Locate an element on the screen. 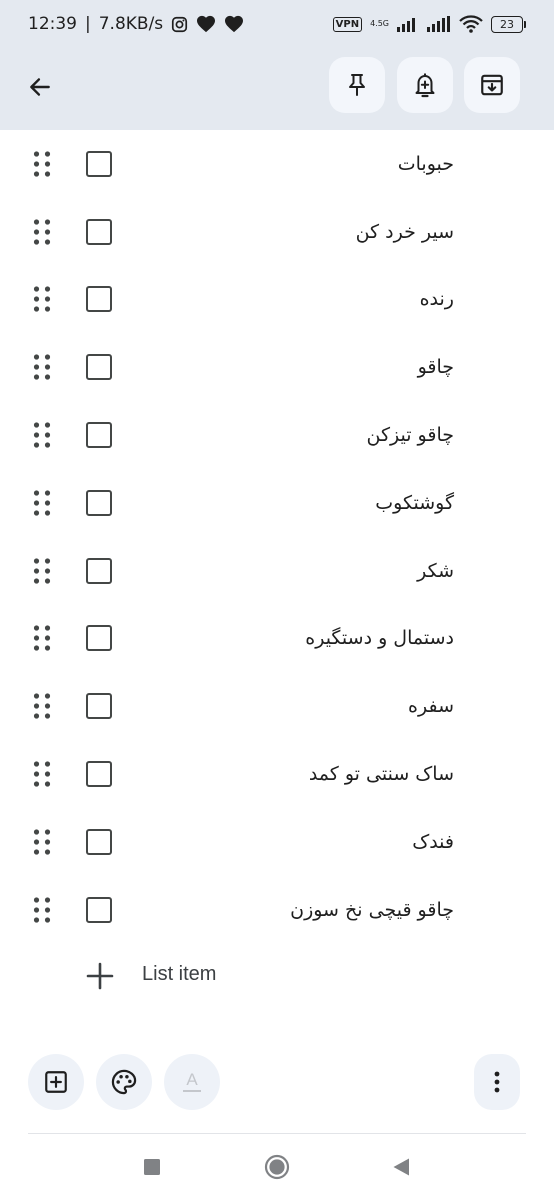  add-list-item-button: List item is located at coordinates (277, 976).